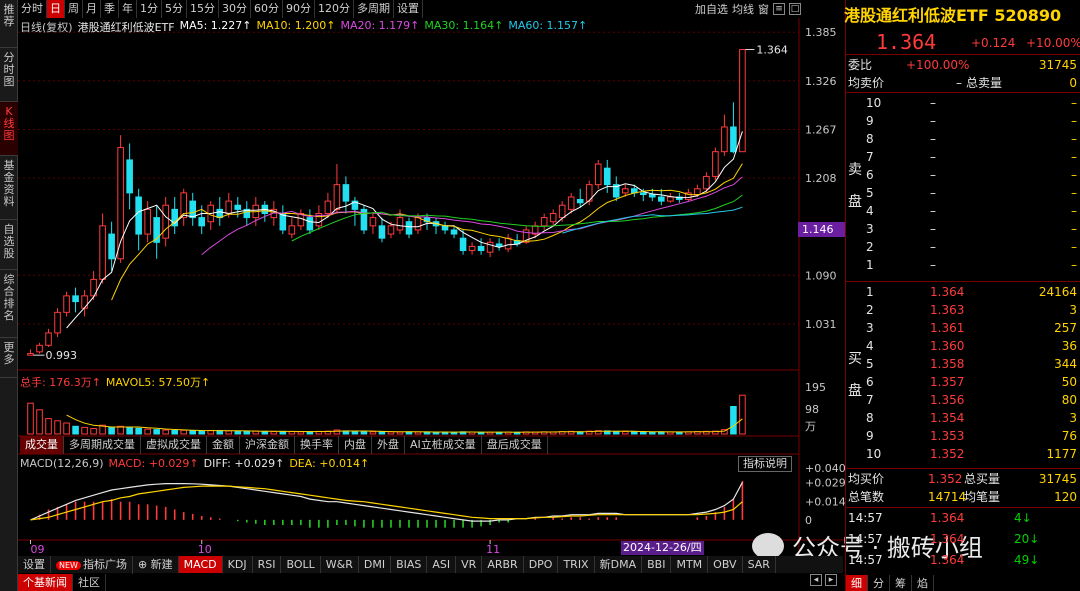  Describe the element at coordinates (831, 580) in the screenshot. I see `scroll-right-icon: ▸` at that location.